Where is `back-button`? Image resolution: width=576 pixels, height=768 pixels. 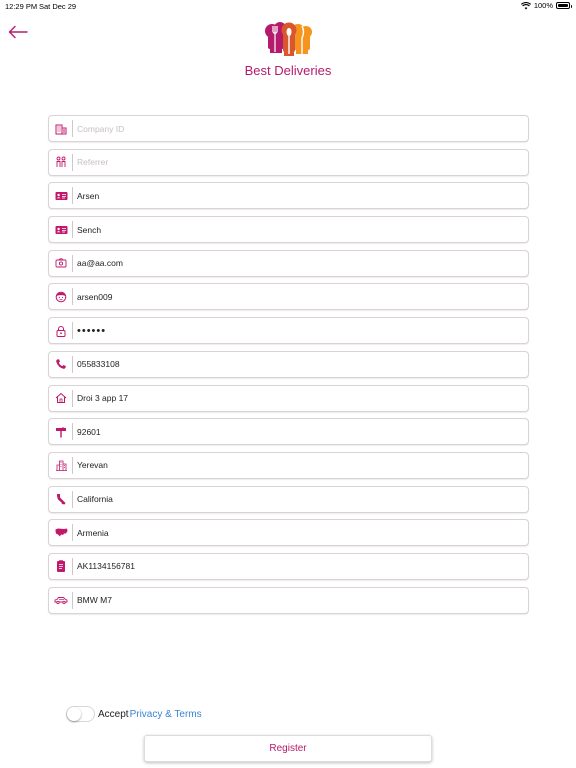 back-button is located at coordinates (18, 32).